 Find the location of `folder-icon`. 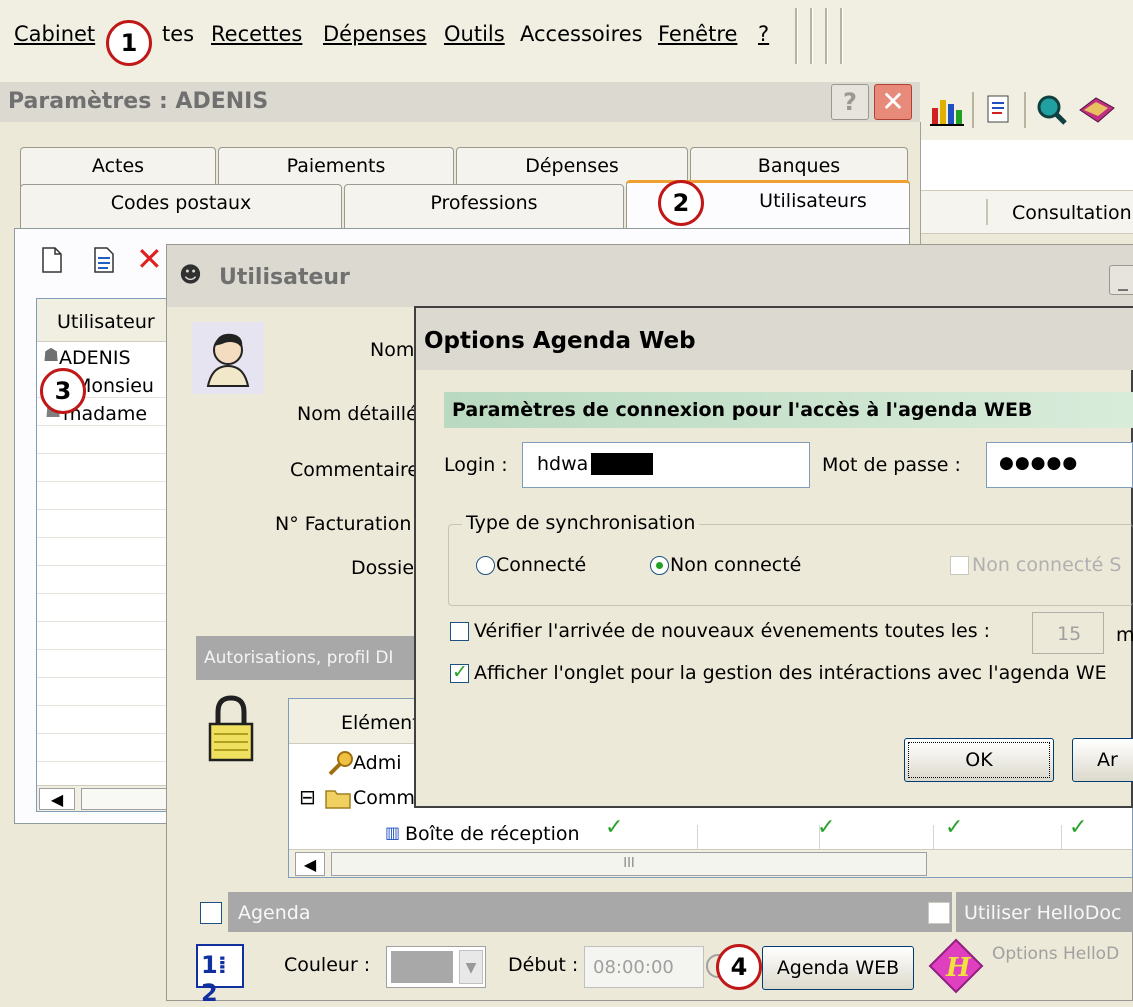

folder-icon is located at coordinates (338, 798).